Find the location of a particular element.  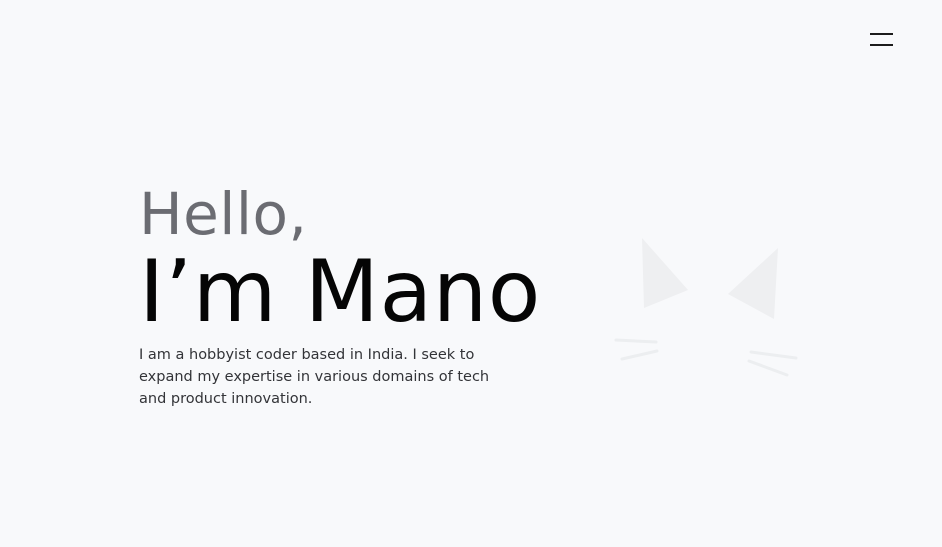

cat-right-ear is located at coordinates (753, 283).